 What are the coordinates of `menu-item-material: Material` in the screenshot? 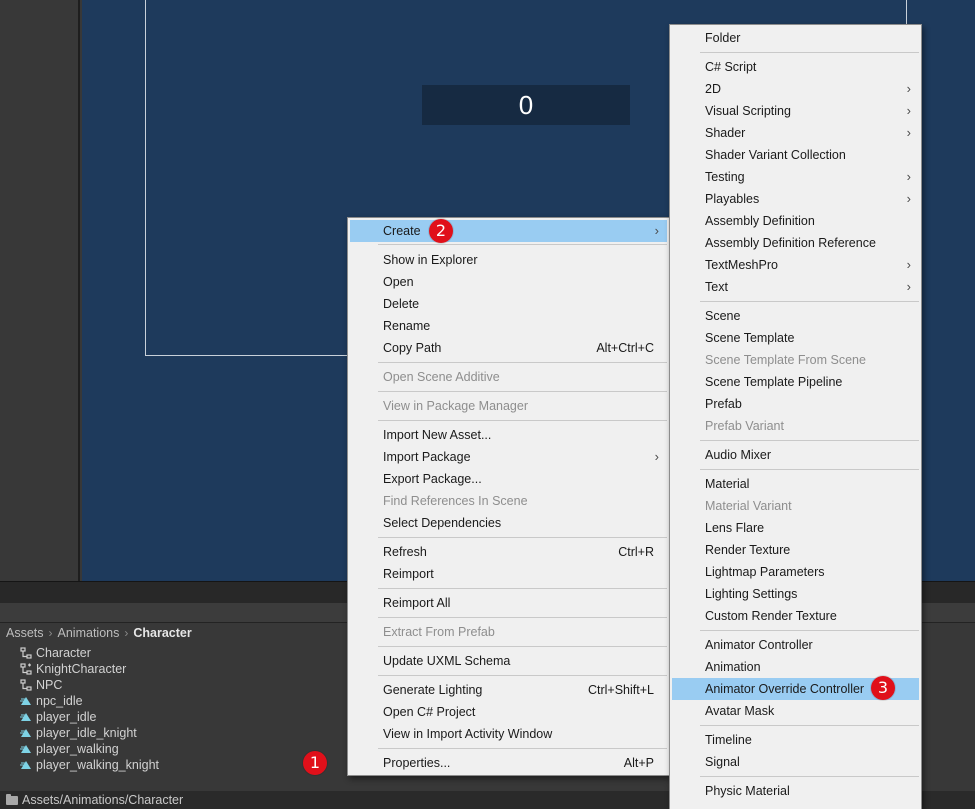 It's located at (795, 484).